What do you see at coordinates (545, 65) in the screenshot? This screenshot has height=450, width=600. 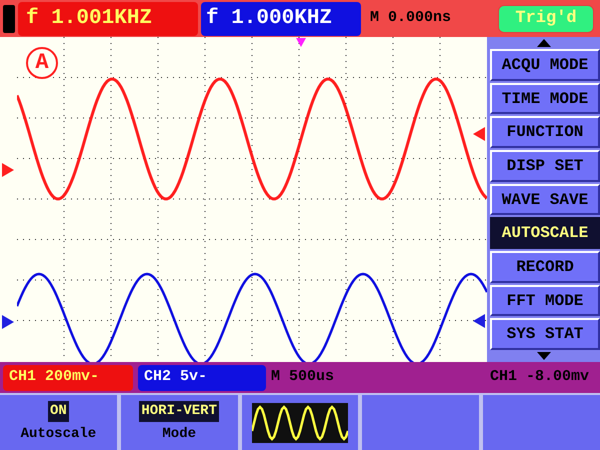 I see `menu-item: ACQU MODE` at bounding box center [545, 65].